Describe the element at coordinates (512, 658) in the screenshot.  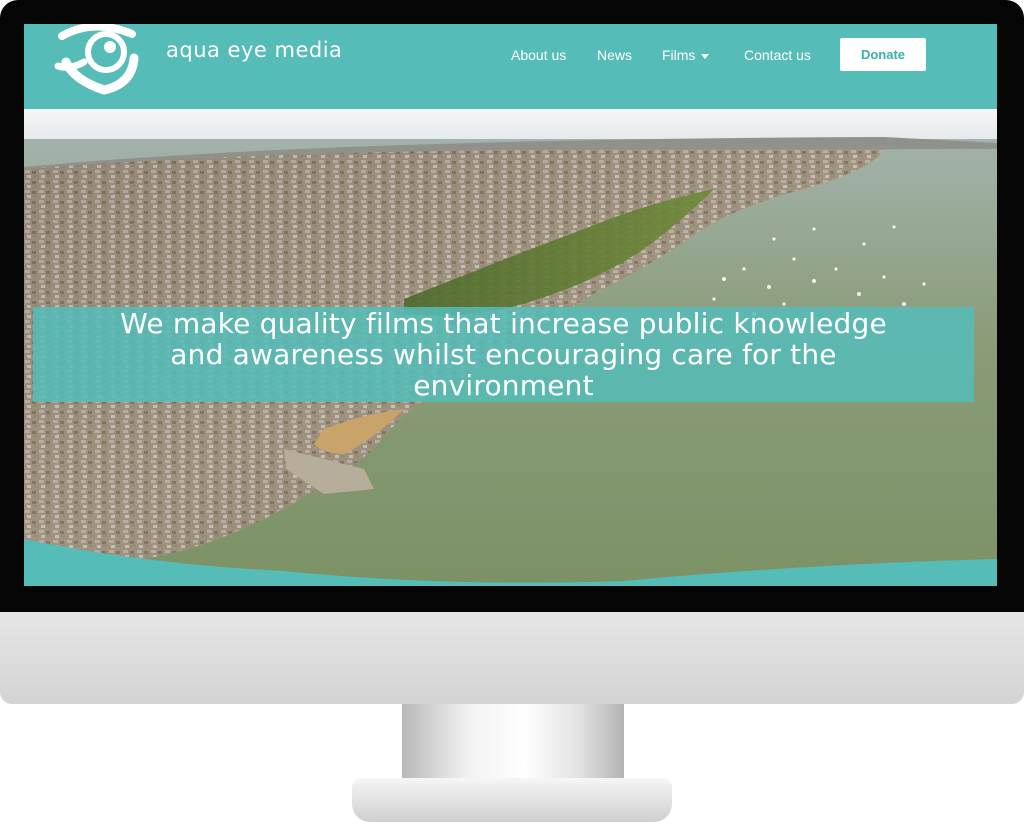
I see `monitor-chin` at that location.